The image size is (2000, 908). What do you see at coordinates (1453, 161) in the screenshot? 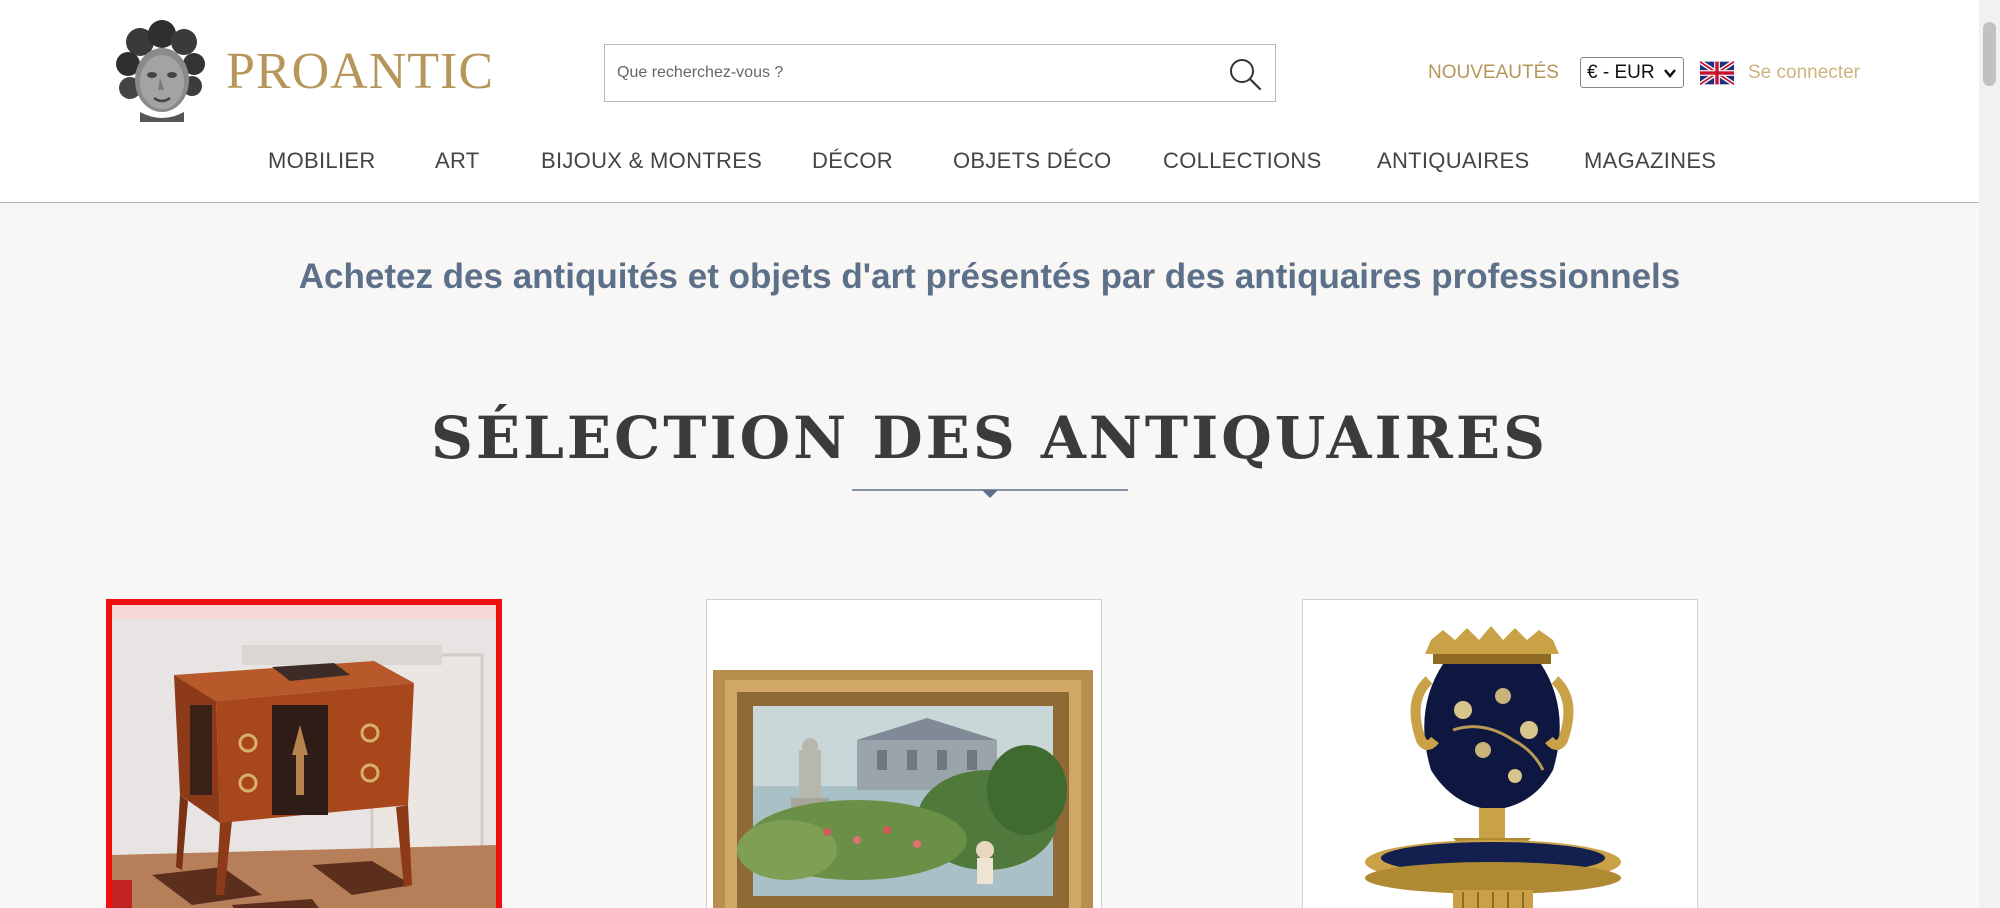
I see `nav-item-antiquaires: ANTIQUAIRES` at bounding box center [1453, 161].